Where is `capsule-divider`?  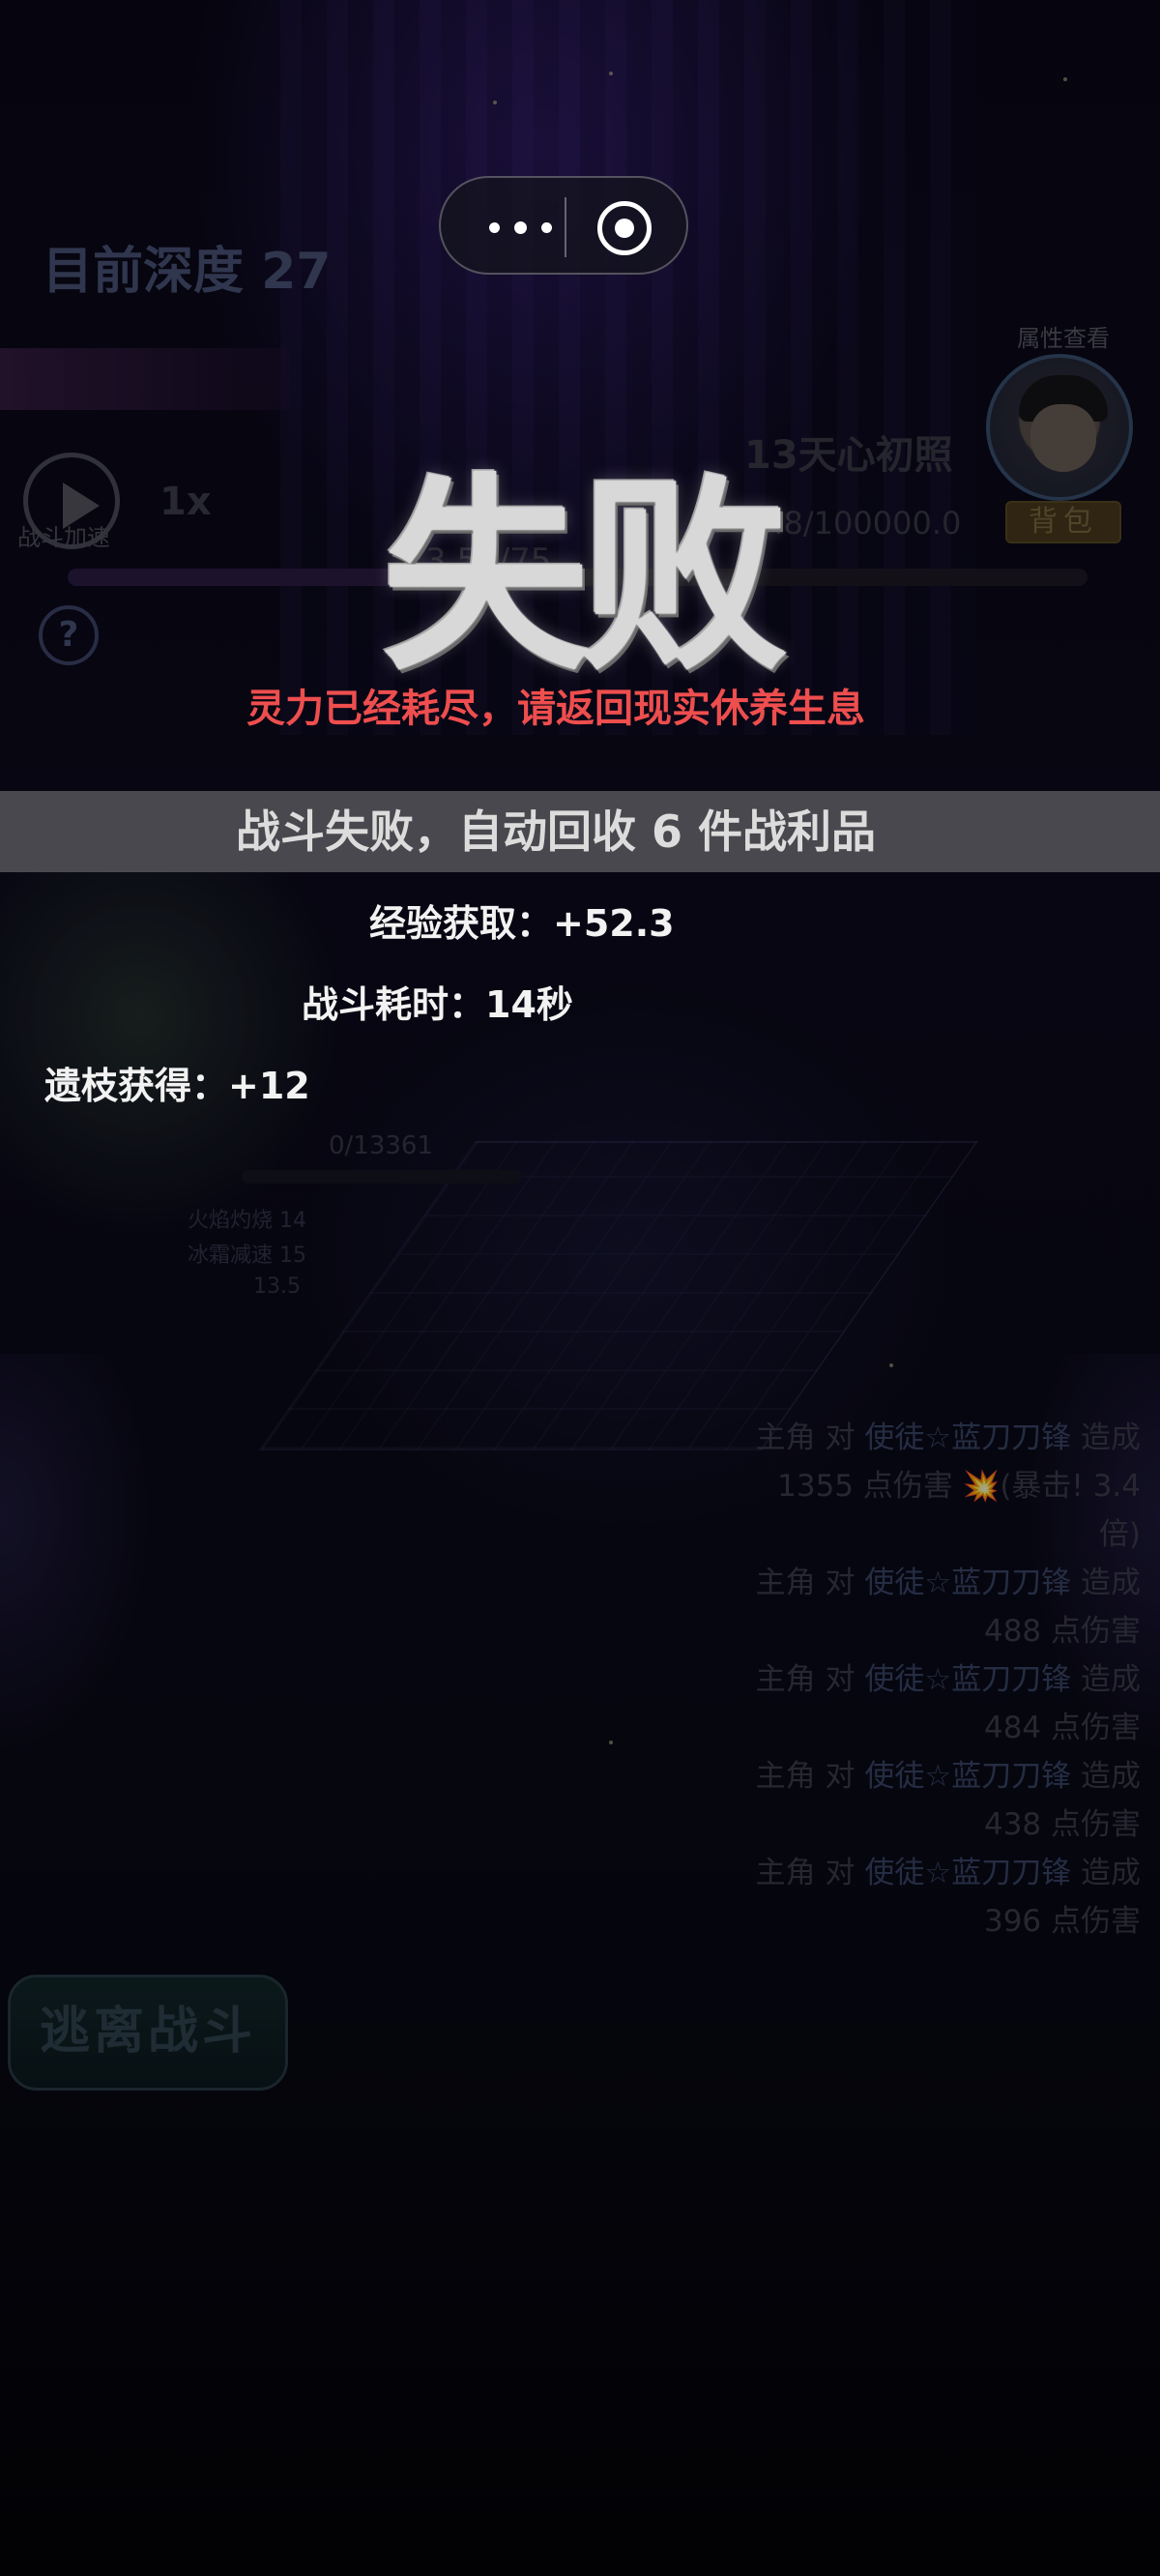
capsule-divider is located at coordinates (565, 227).